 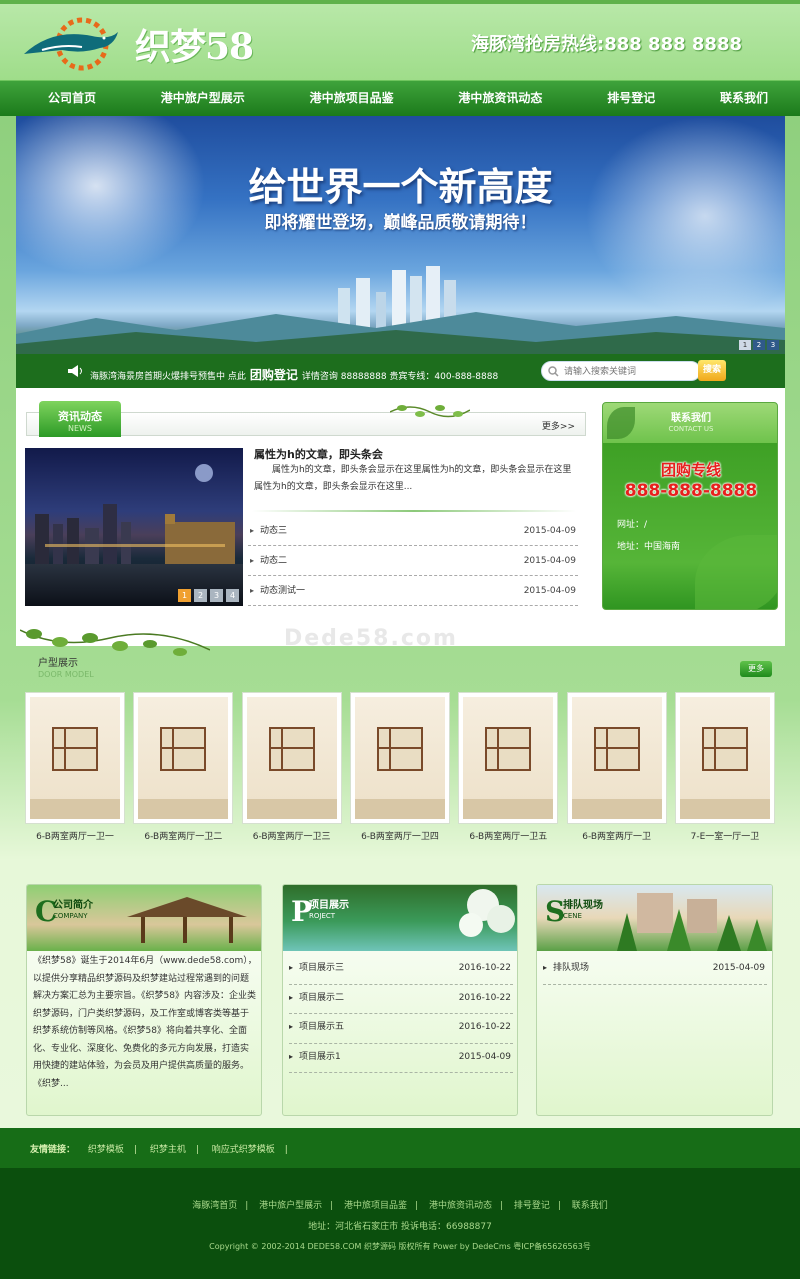 What do you see at coordinates (414, 511) in the screenshot?
I see `divider` at bounding box center [414, 511].